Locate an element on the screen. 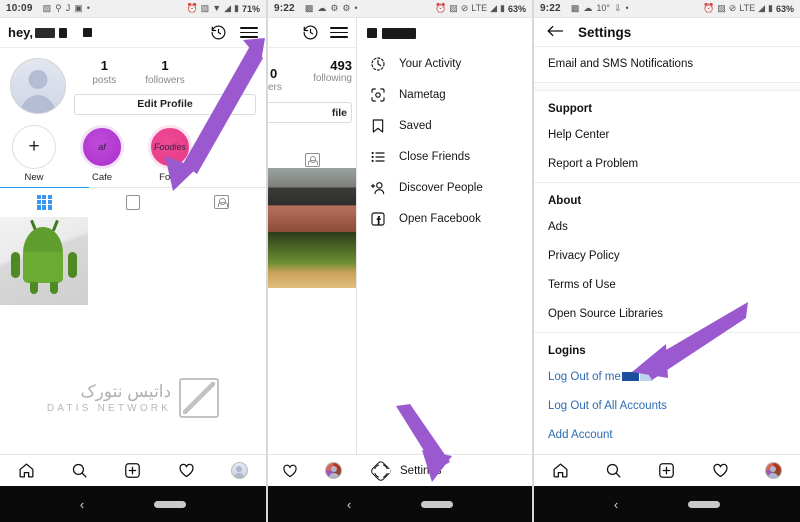 Image resolution: width=800 pixels, height=522 pixels. menu-item-your-activity: Your Activity is located at coordinates (444, 63).